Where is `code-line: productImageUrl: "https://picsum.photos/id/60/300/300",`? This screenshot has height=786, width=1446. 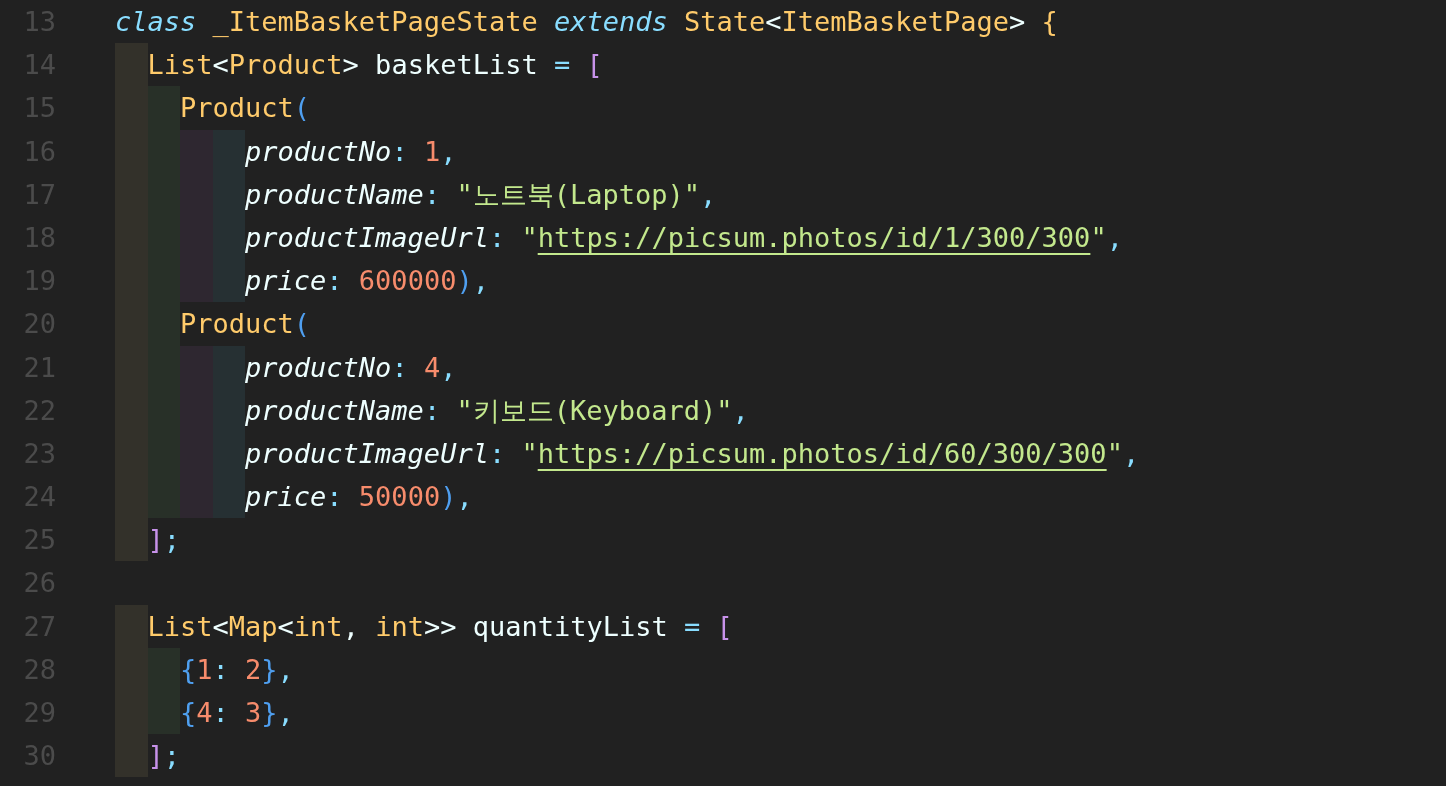 code-line: productImageUrl: "https://picsum.photos/id/60/300/300", is located at coordinates (627, 453).